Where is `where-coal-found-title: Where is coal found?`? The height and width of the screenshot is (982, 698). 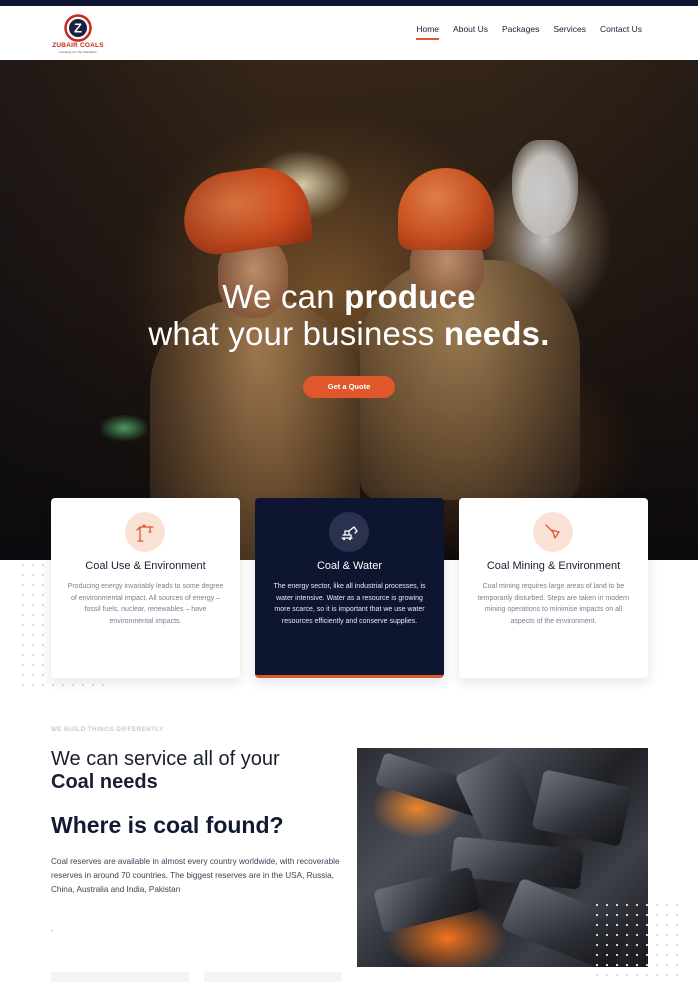 where-coal-found-title: Where is coal found? is located at coordinates (167, 825).